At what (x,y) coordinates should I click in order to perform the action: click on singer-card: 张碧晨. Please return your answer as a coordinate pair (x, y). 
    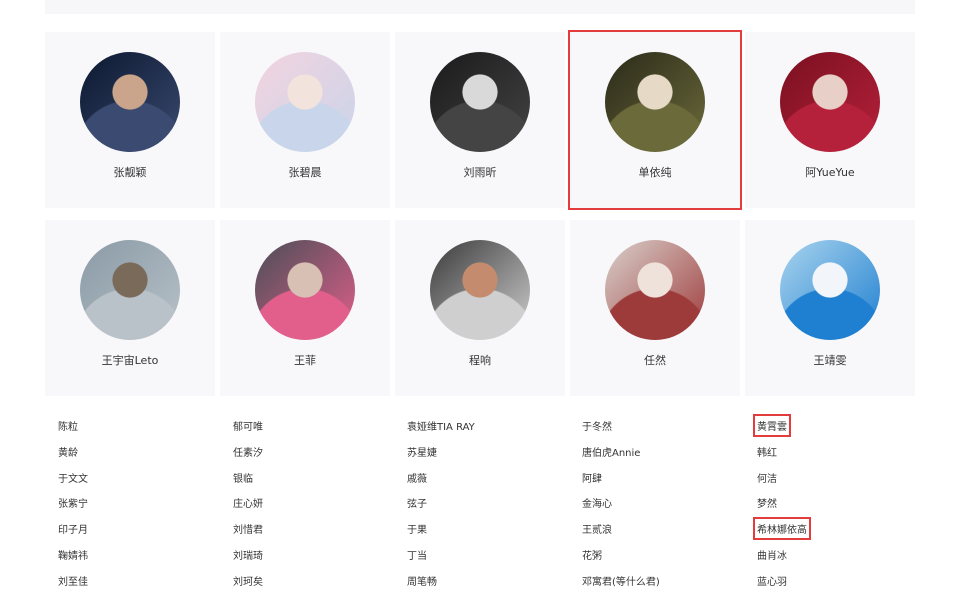
    Looking at the image, I should click on (305, 120).